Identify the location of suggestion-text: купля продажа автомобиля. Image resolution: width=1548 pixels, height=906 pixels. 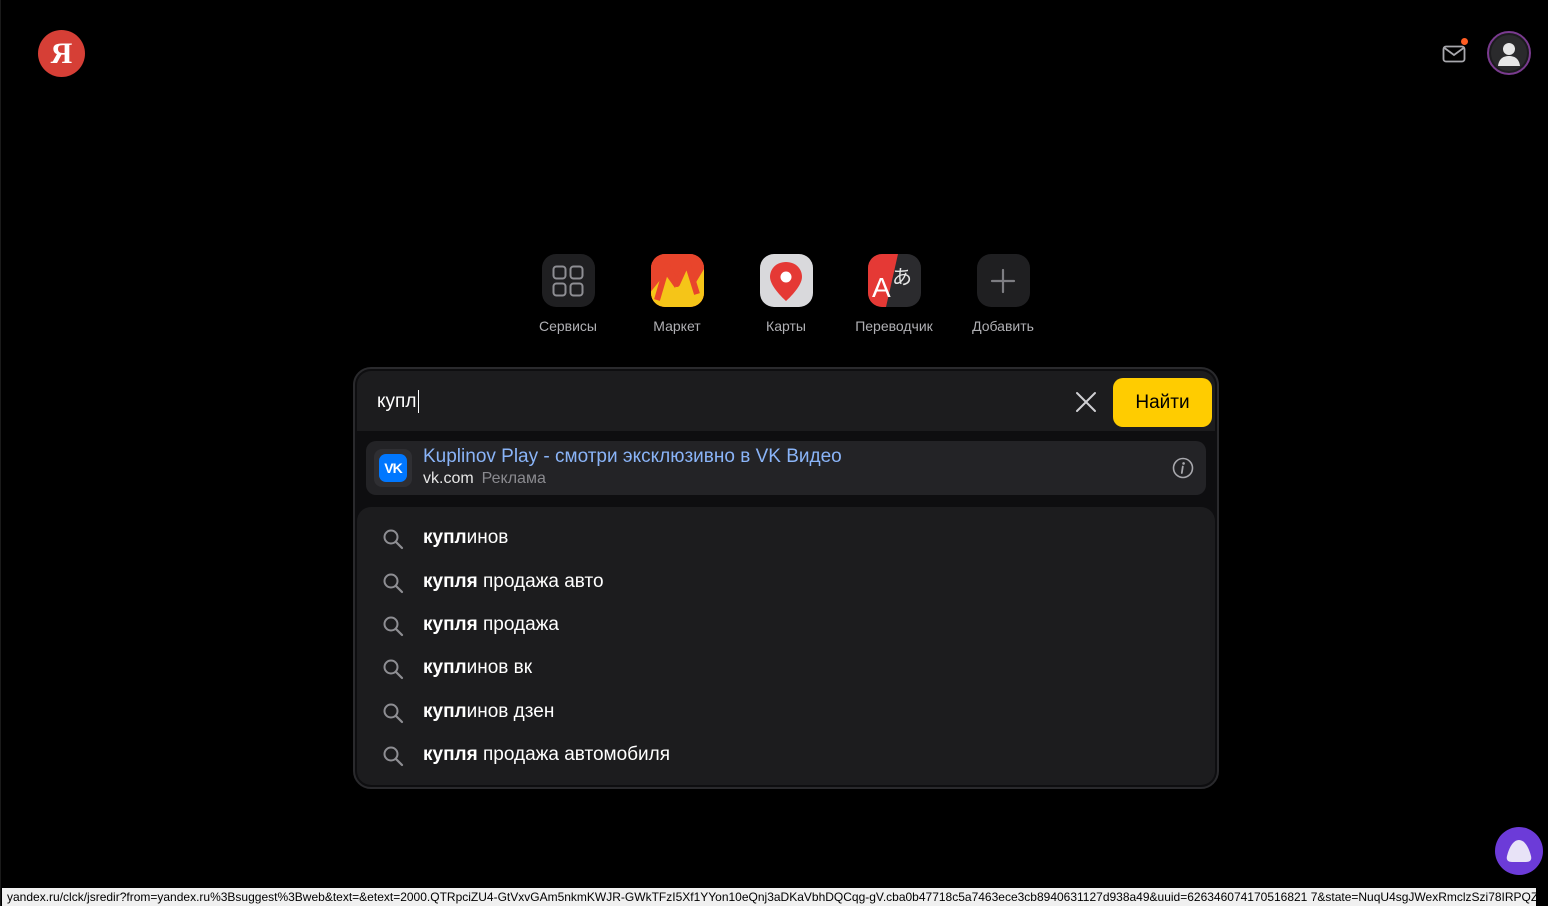
(546, 755).